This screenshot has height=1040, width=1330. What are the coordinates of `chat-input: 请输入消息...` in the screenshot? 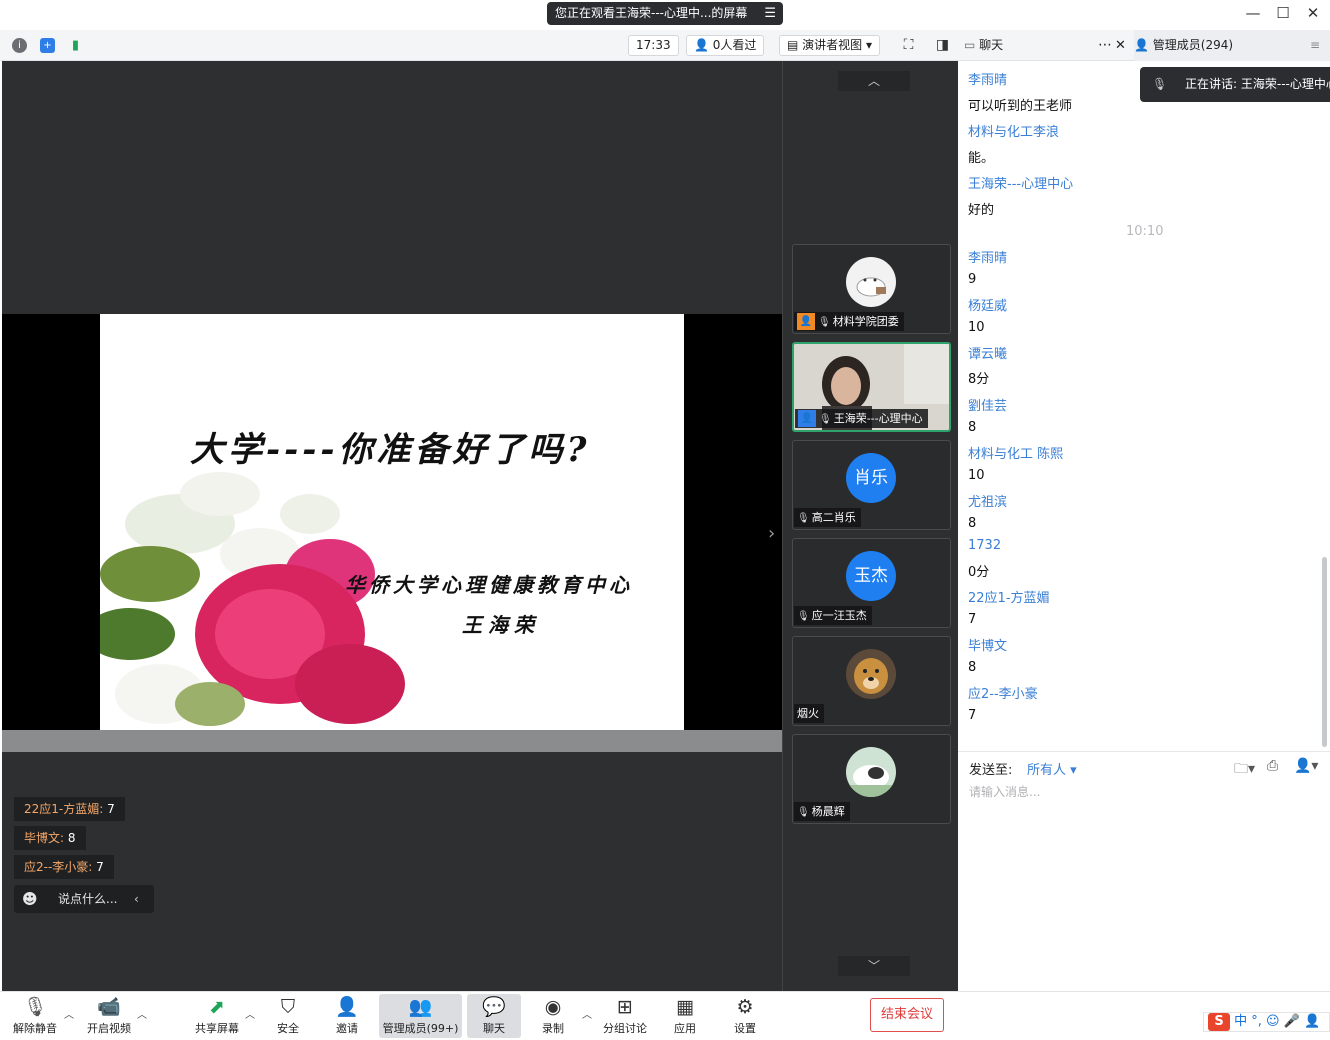 It's located at (1004, 791).